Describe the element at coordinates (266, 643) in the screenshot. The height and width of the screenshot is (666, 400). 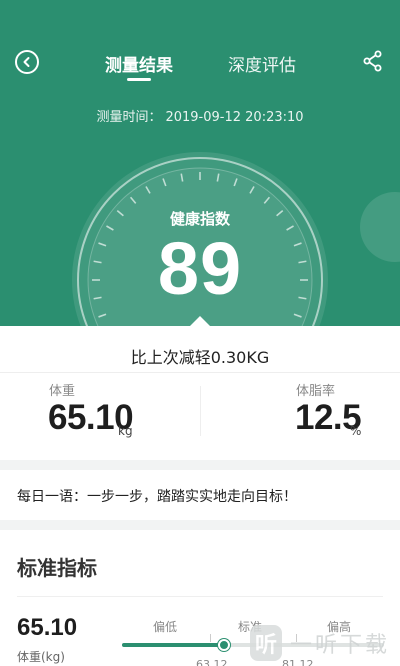
I see `watermark-logo: 听` at that location.